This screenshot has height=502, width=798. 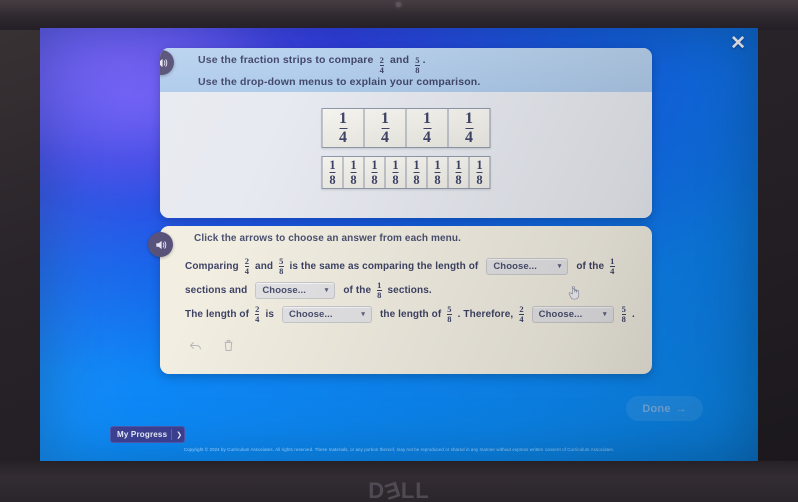 I want to click on prompt-fraction-five-eighths: 58, so click(x=417, y=65).